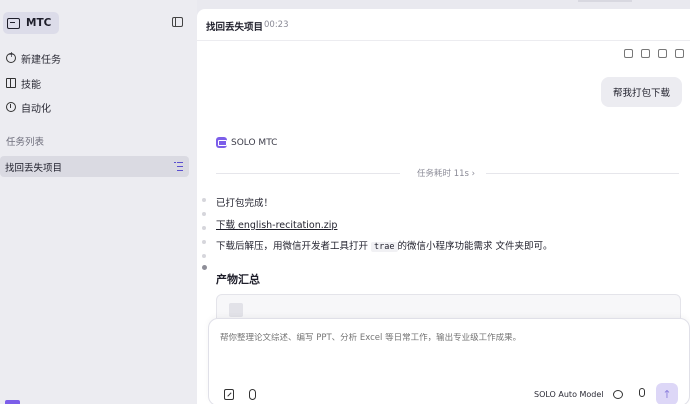  What do you see at coordinates (36, 109) in the screenshot?
I see `nav-automation-label: 自动化` at bounding box center [36, 109].